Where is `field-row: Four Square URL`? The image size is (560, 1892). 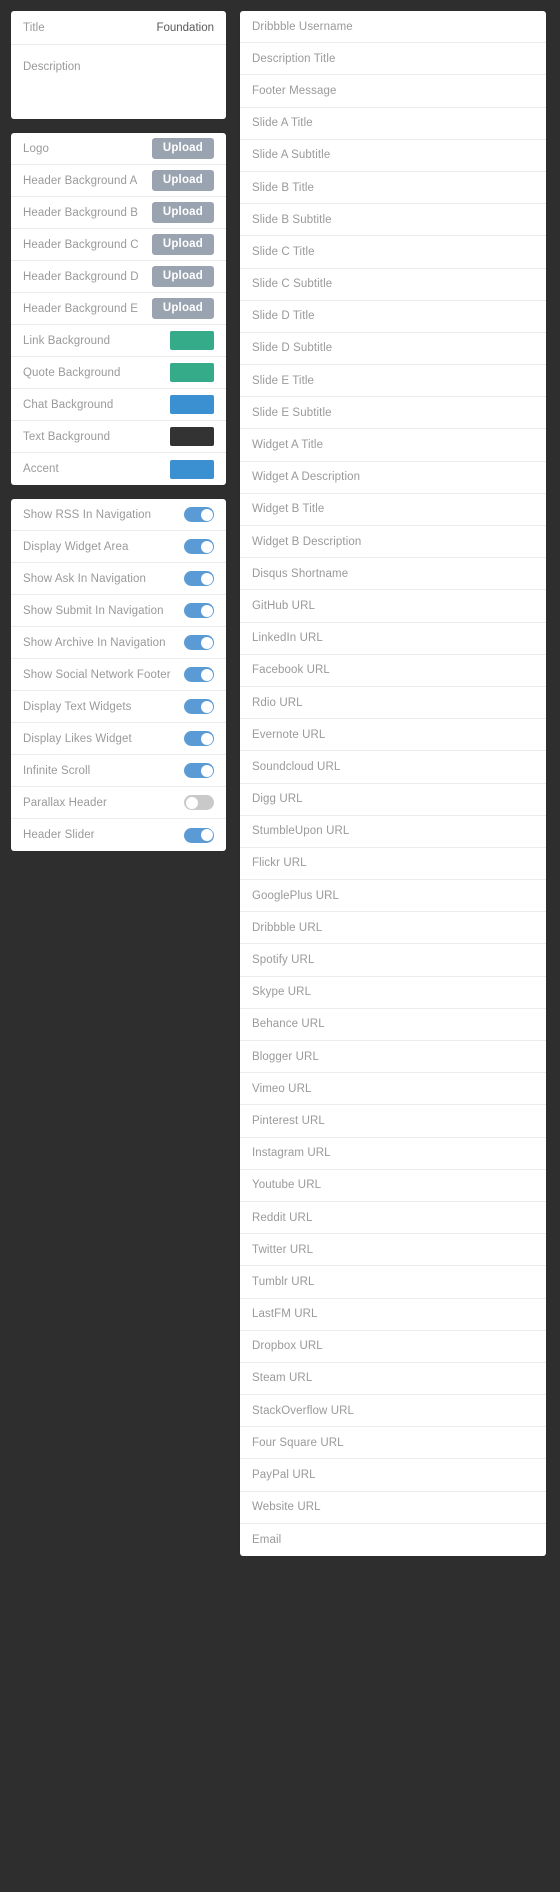 field-row: Four Square URL is located at coordinates (393, 1443).